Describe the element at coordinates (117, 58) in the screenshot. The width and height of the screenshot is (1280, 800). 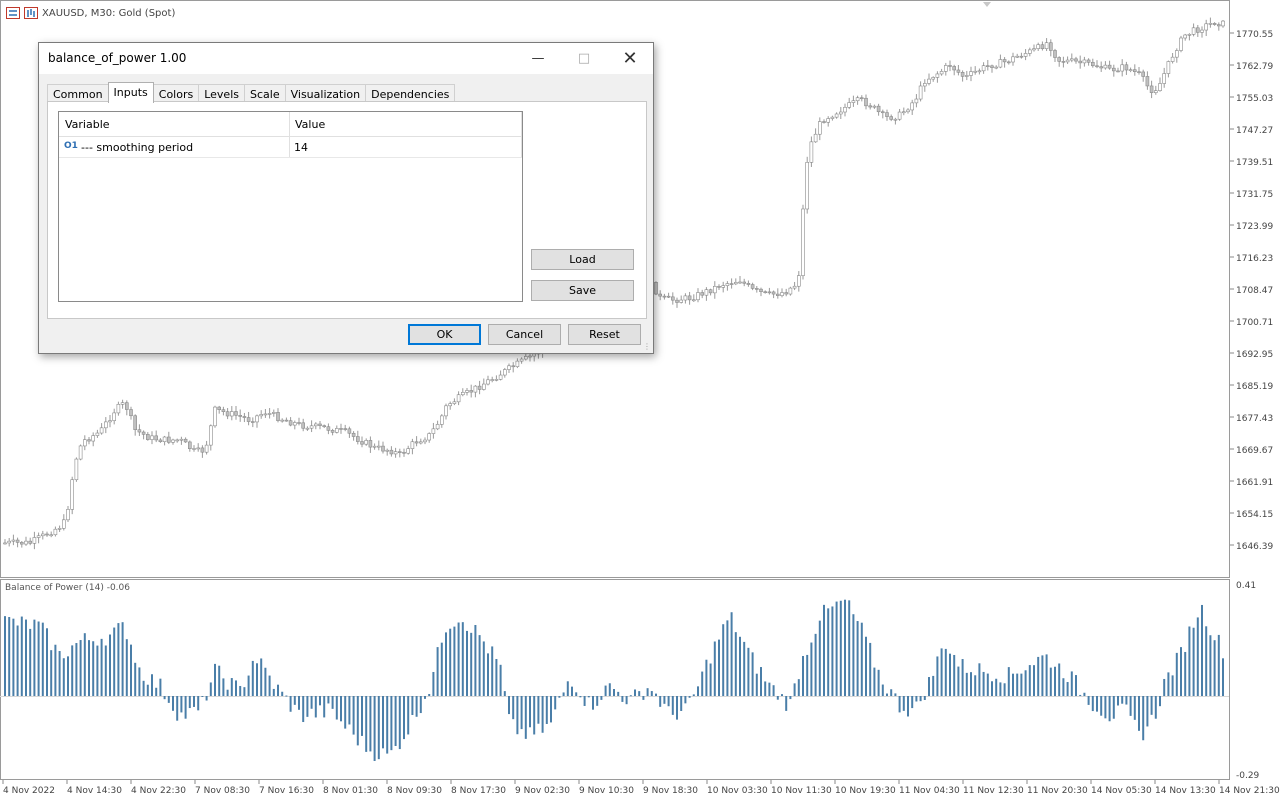
I see `dialog-title: balance_of_power 1.00` at that location.